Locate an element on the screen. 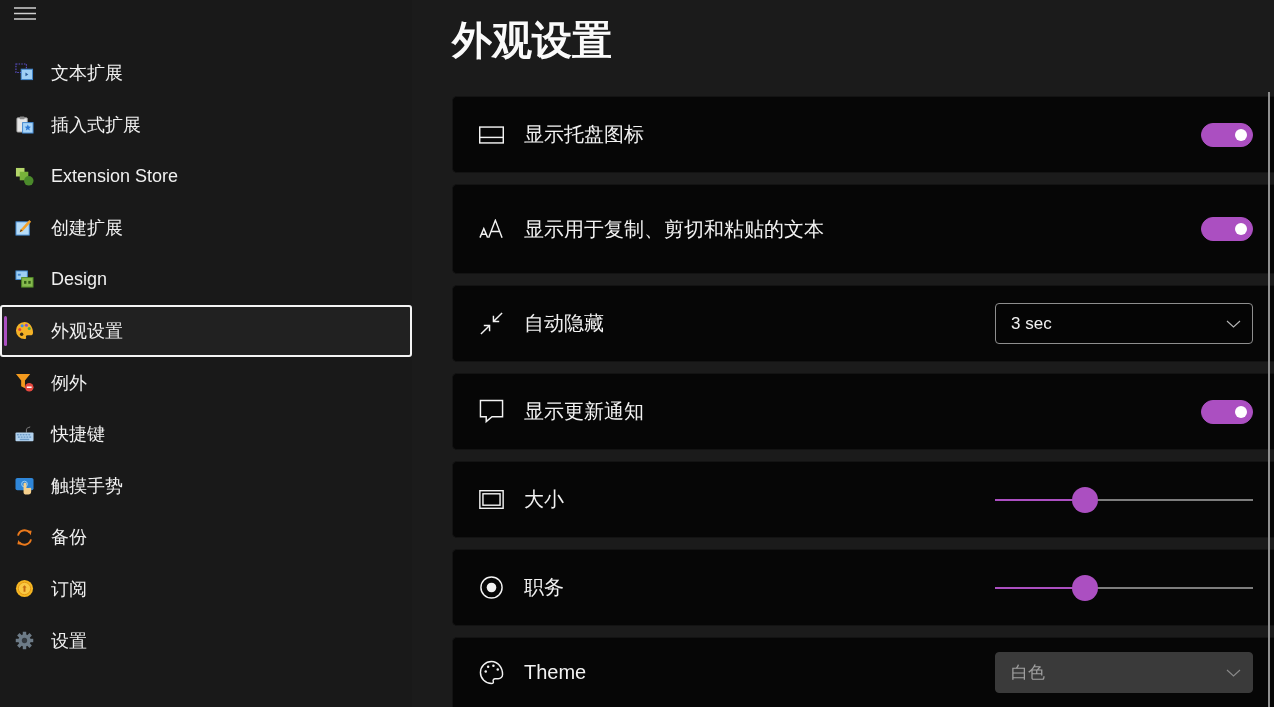  sidebar-item: 订阅 is located at coordinates (206, 589).